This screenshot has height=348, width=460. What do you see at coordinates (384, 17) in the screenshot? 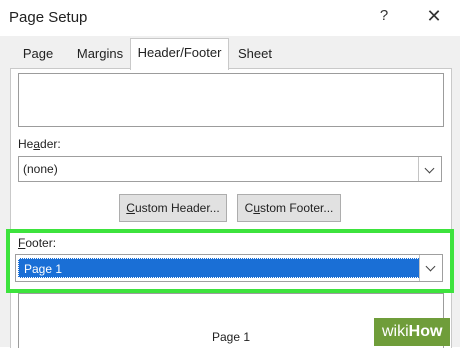
I see `help-button: ?` at bounding box center [384, 17].